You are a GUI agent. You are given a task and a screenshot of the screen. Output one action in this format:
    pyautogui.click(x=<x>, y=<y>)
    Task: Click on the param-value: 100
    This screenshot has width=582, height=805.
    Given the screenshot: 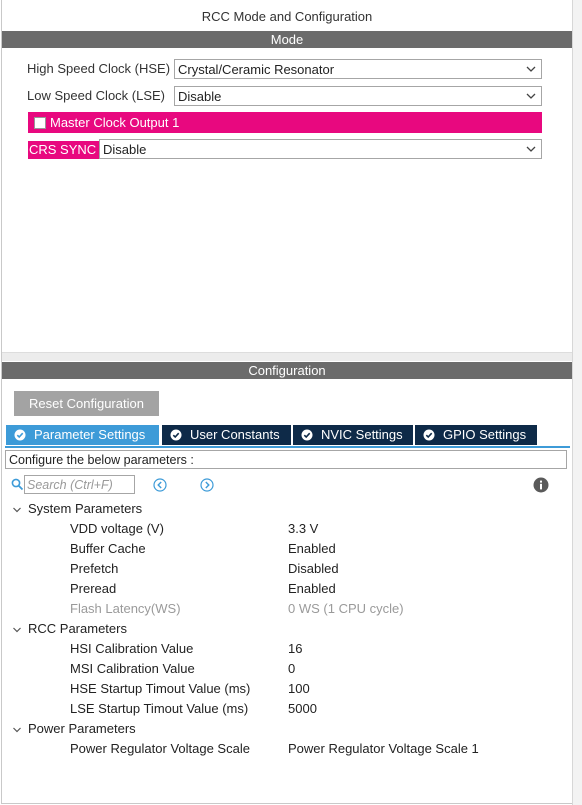 What is the action you would take?
    pyautogui.click(x=299, y=689)
    